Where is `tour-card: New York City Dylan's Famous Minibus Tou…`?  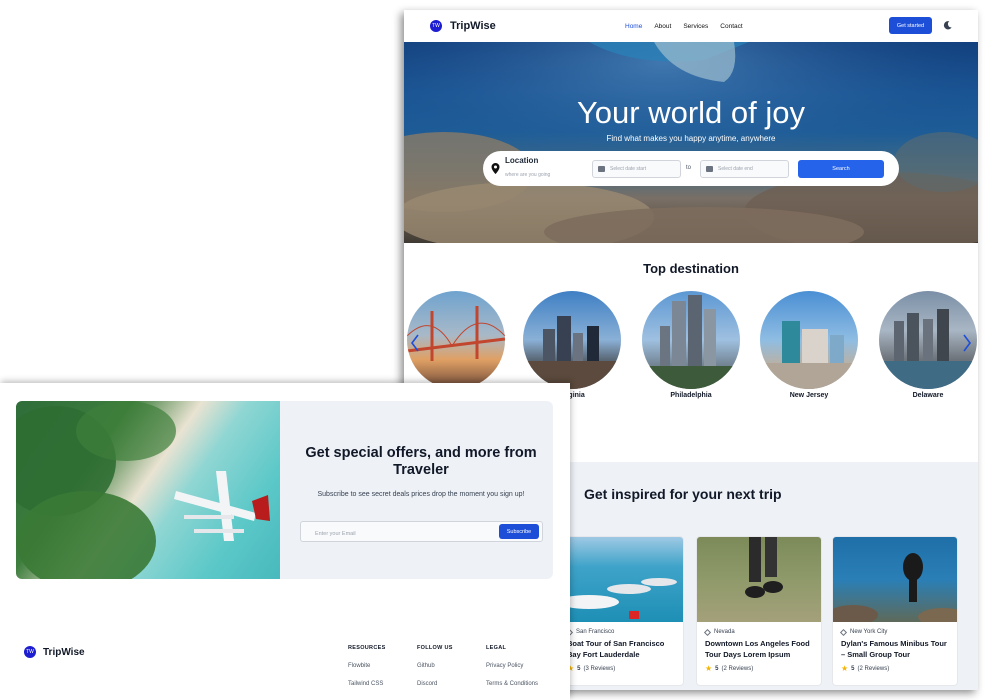
tour-card: New York City Dylan's Famous Minibus Tou… is located at coordinates (895, 611).